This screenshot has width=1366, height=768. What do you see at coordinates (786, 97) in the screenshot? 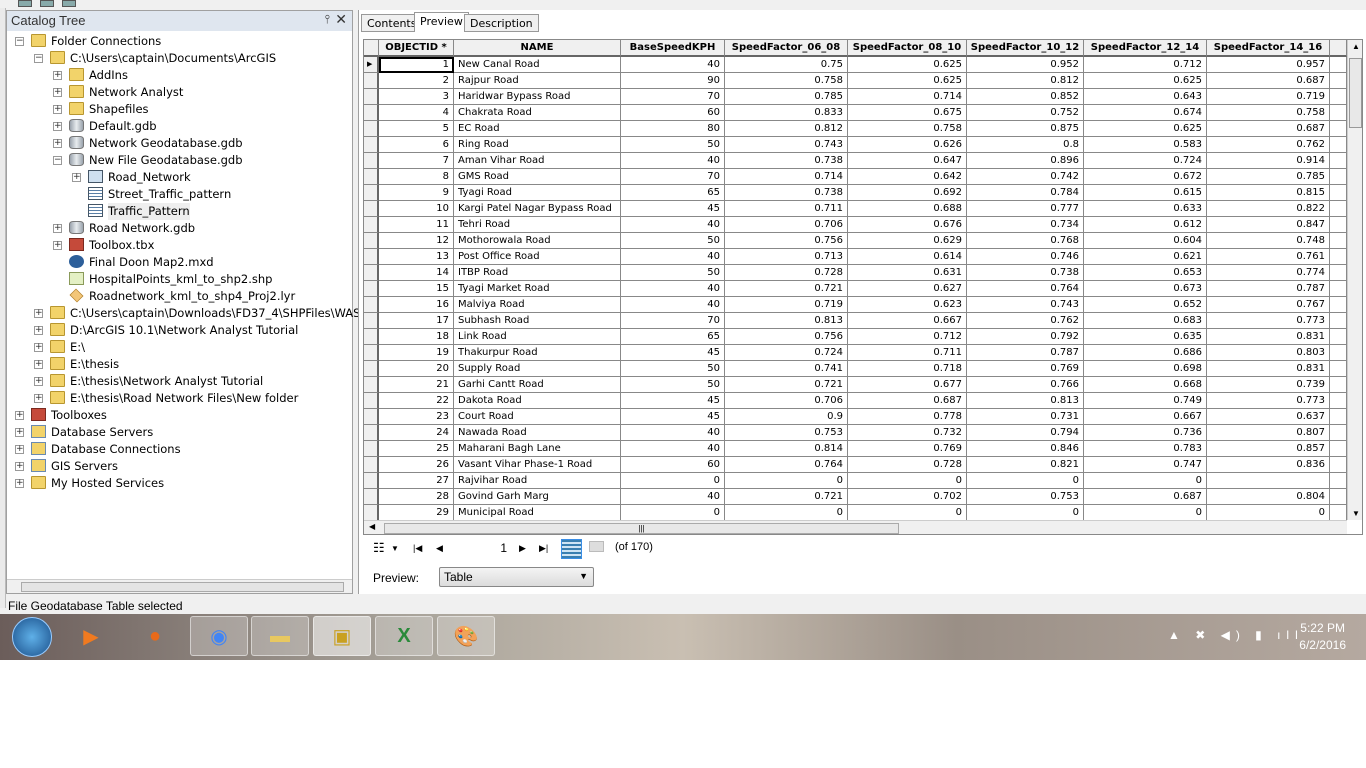
I see `table-cell: 0.785` at bounding box center [786, 97].